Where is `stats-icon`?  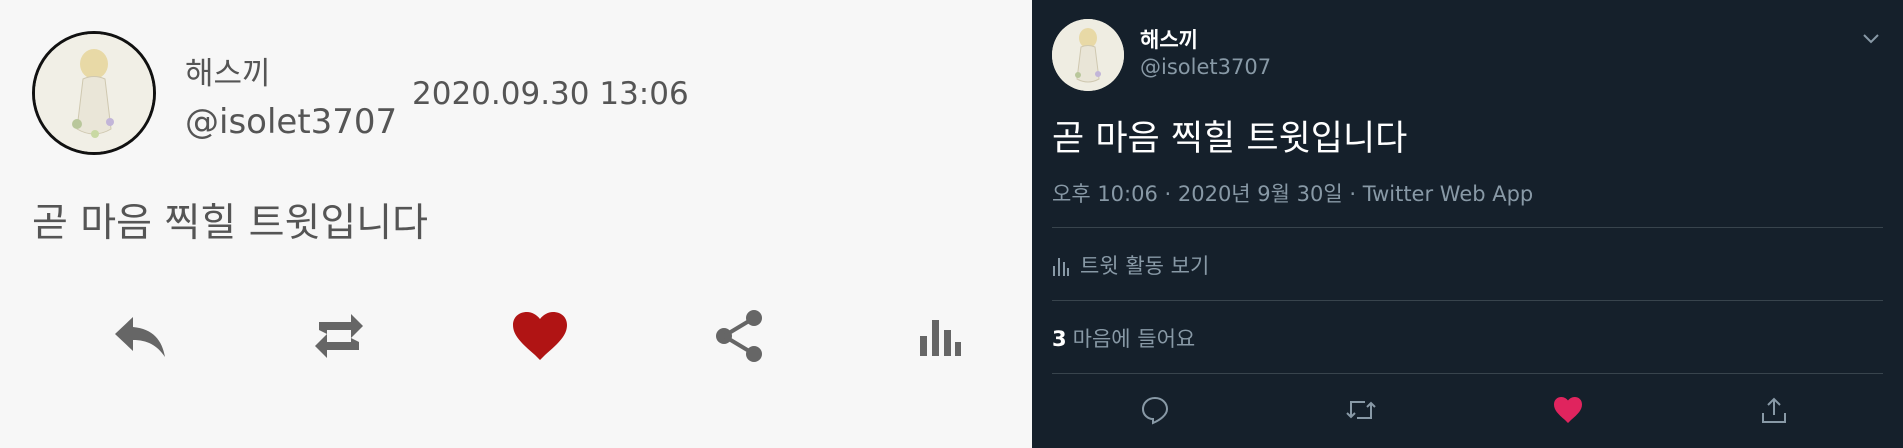 stats-icon is located at coordinates (940, 338).